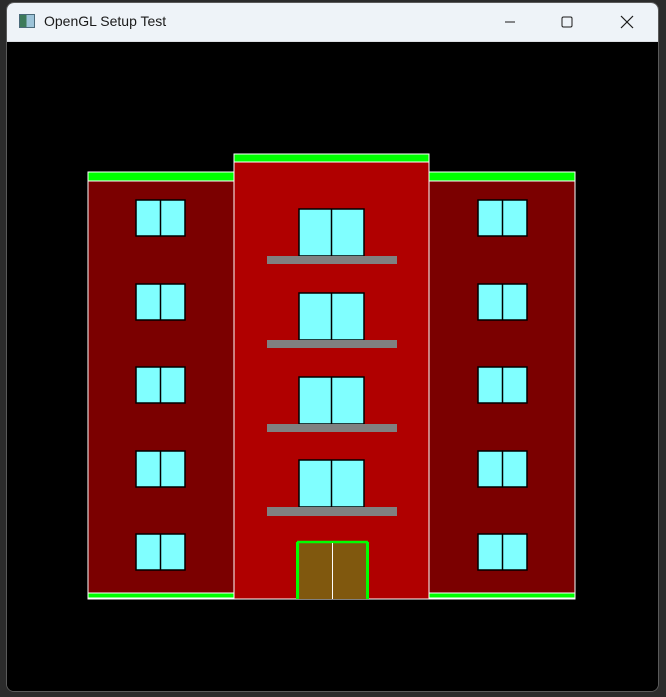 This screenshot has height=697, width=666. Describe the element at coordinates (105, 21) in the screenshot. I see `window-title: OpenGL Setup Test` at that location.